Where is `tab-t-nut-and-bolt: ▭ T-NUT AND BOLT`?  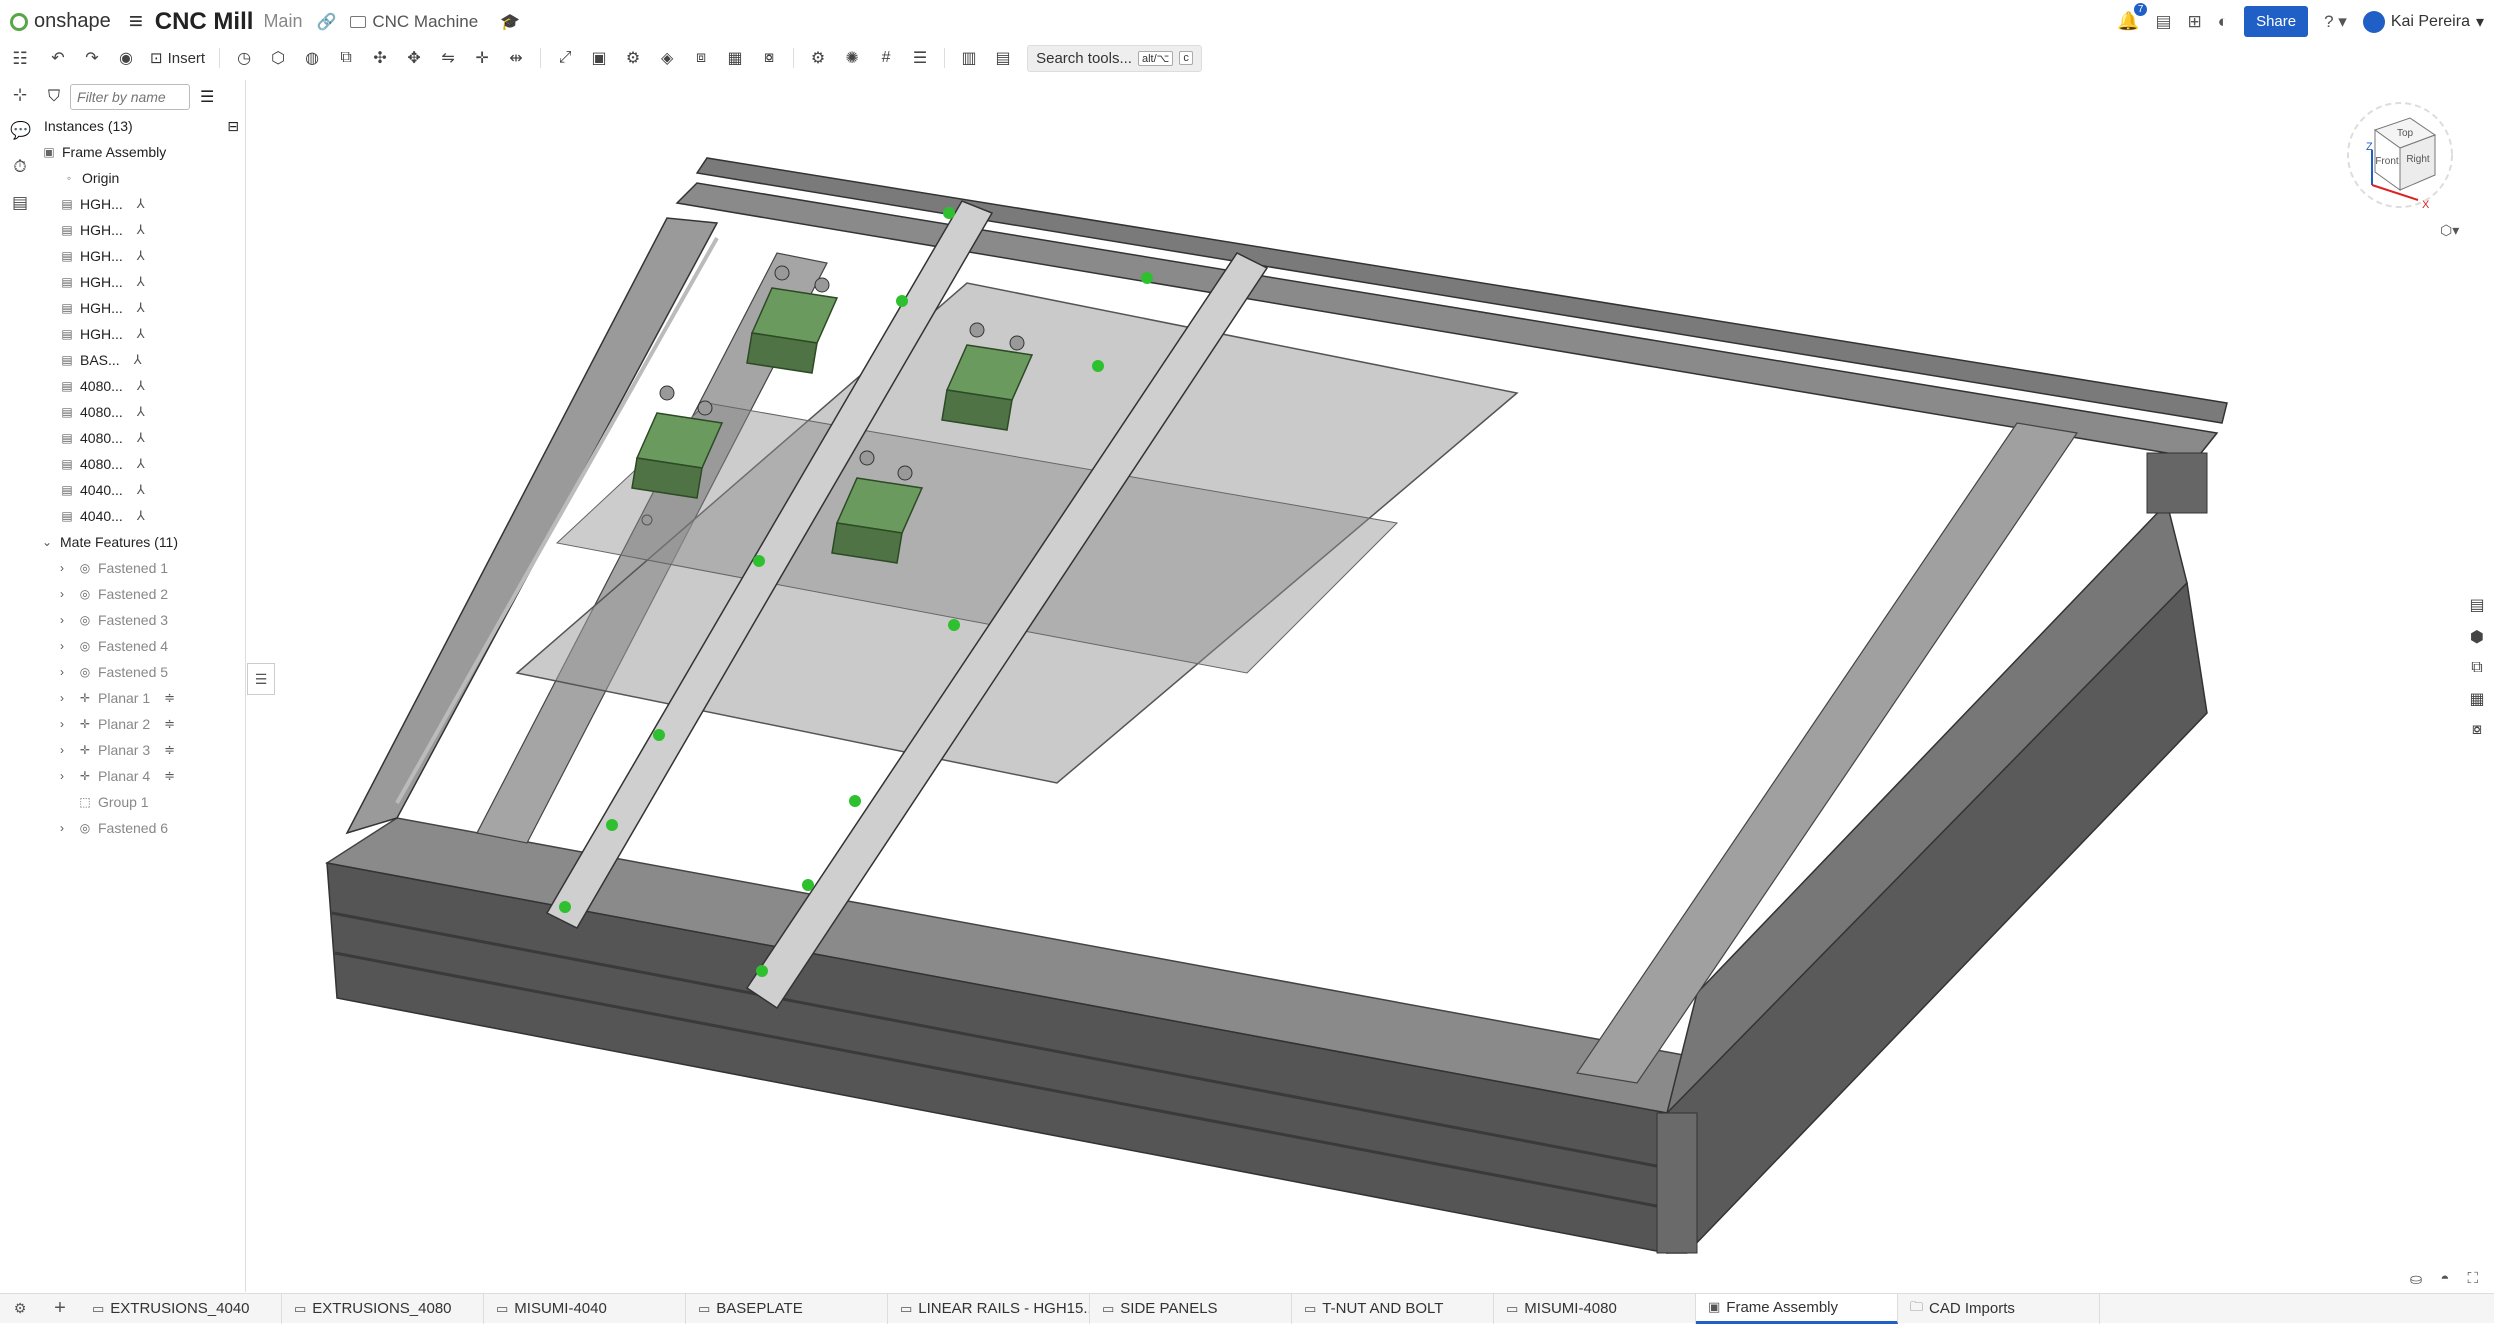
tab-t-nut-and-bolt: ▭ T-NUT AND BOLT is located at coordinates (1393, 1308).